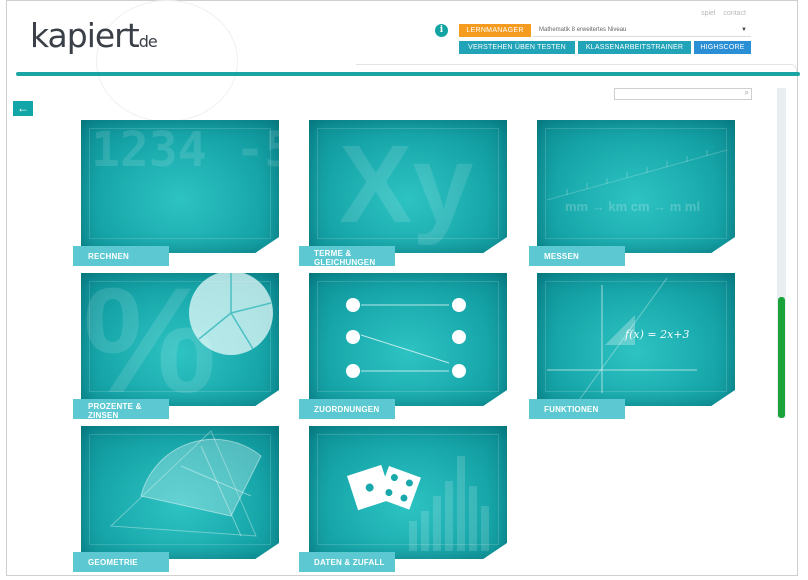  What do you see at coordinates (517, 47) in the screenshot?
I see `nav-verstehen-ueben-testen: VERSTEHEN ÜBEN TESTEN` at bounding box center [517, 47].